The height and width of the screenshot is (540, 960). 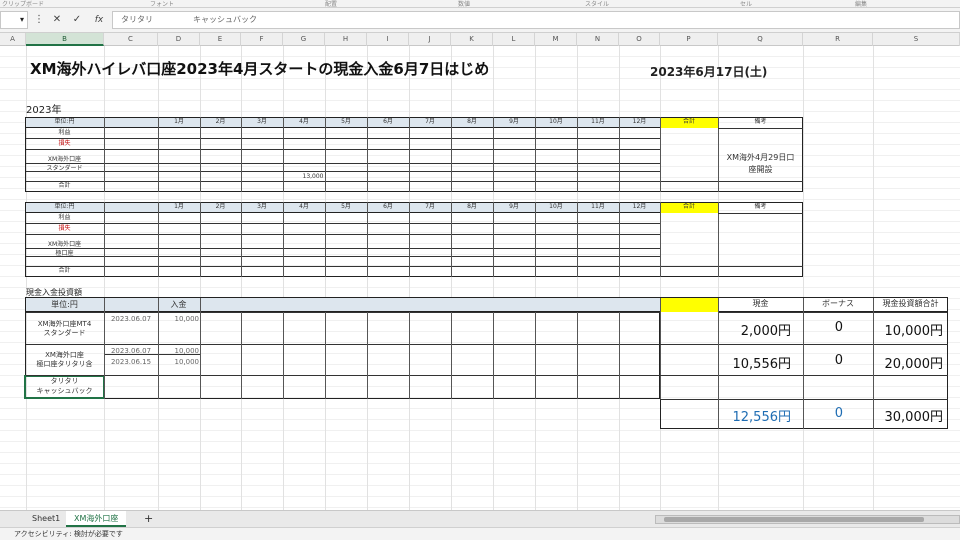 What do you see at coordinates (260, 69) in the screenshot?
I see `sheet-title: XM海外ハイレバ口座2023年4月スタートの現金入金6月7日はじめ` at bounding box center [260, 69].